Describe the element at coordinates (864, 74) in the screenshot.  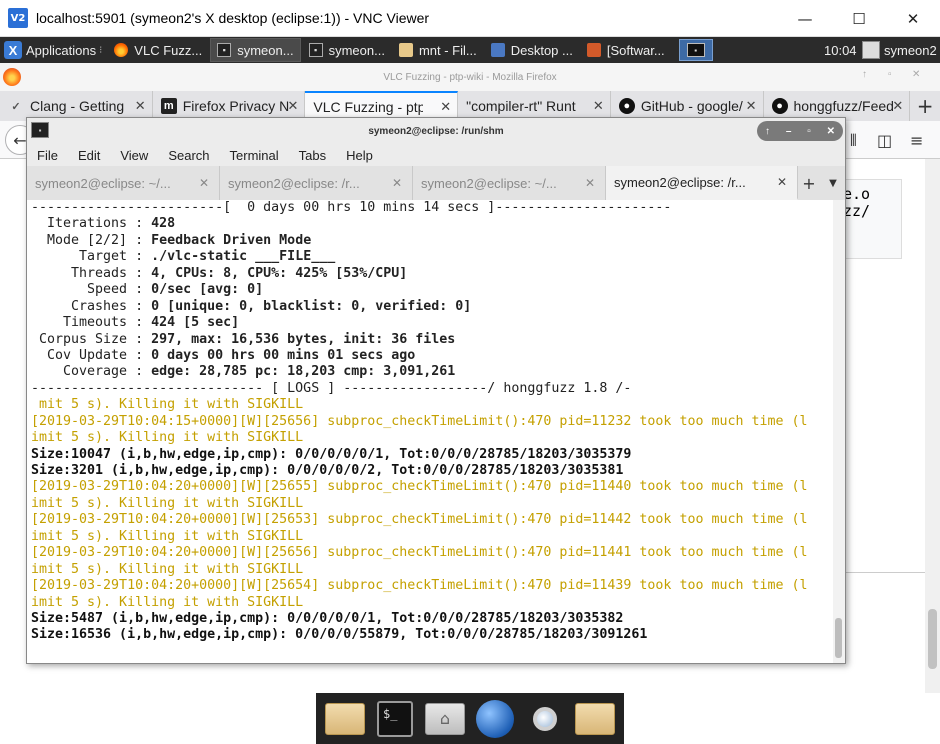
I see `ff-maximize-icon: ↑` at that location.